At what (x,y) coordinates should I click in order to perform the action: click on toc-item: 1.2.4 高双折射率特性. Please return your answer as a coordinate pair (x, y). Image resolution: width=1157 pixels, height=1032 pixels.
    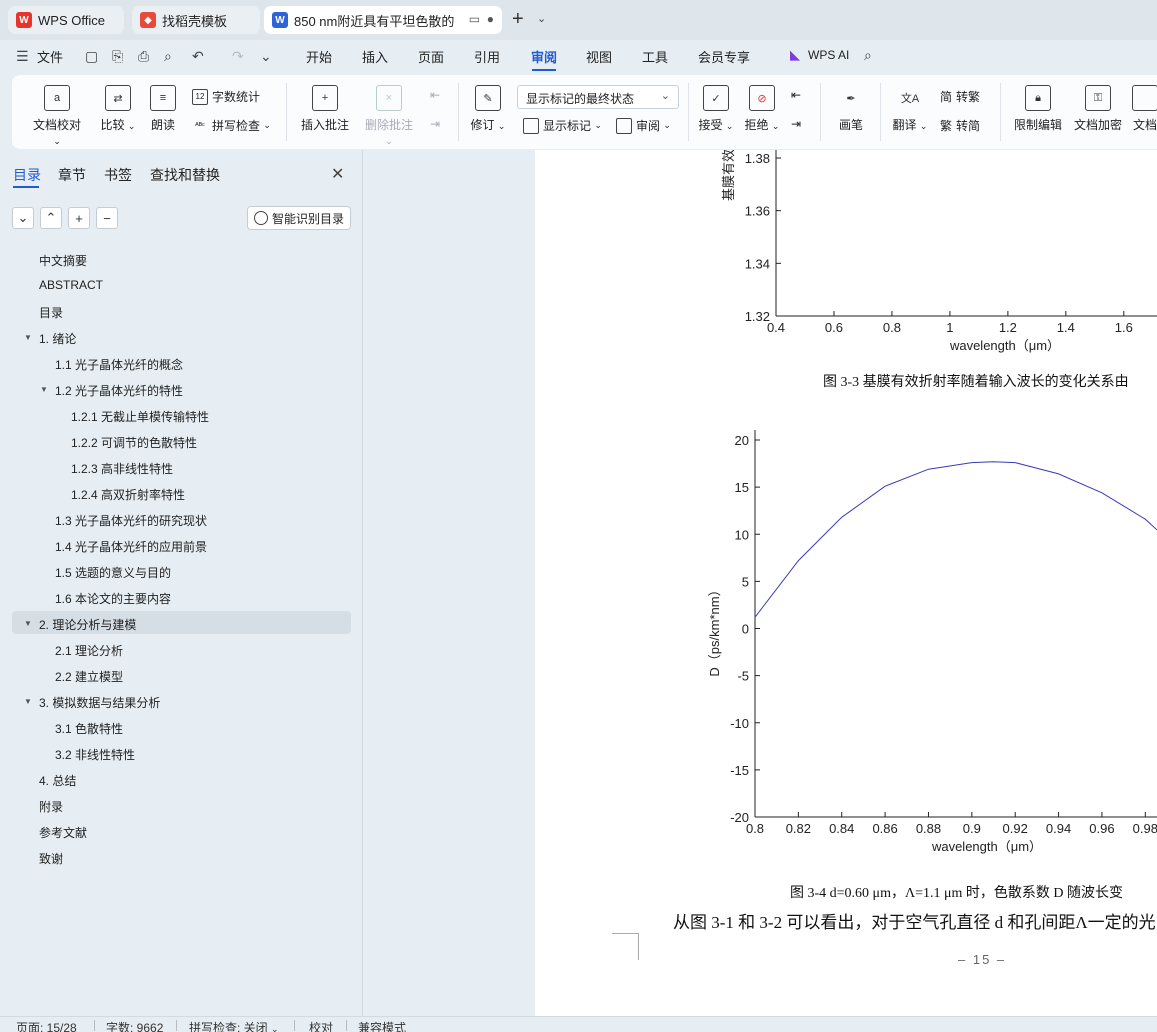
    Looking at the image, I should click on (128, 494).